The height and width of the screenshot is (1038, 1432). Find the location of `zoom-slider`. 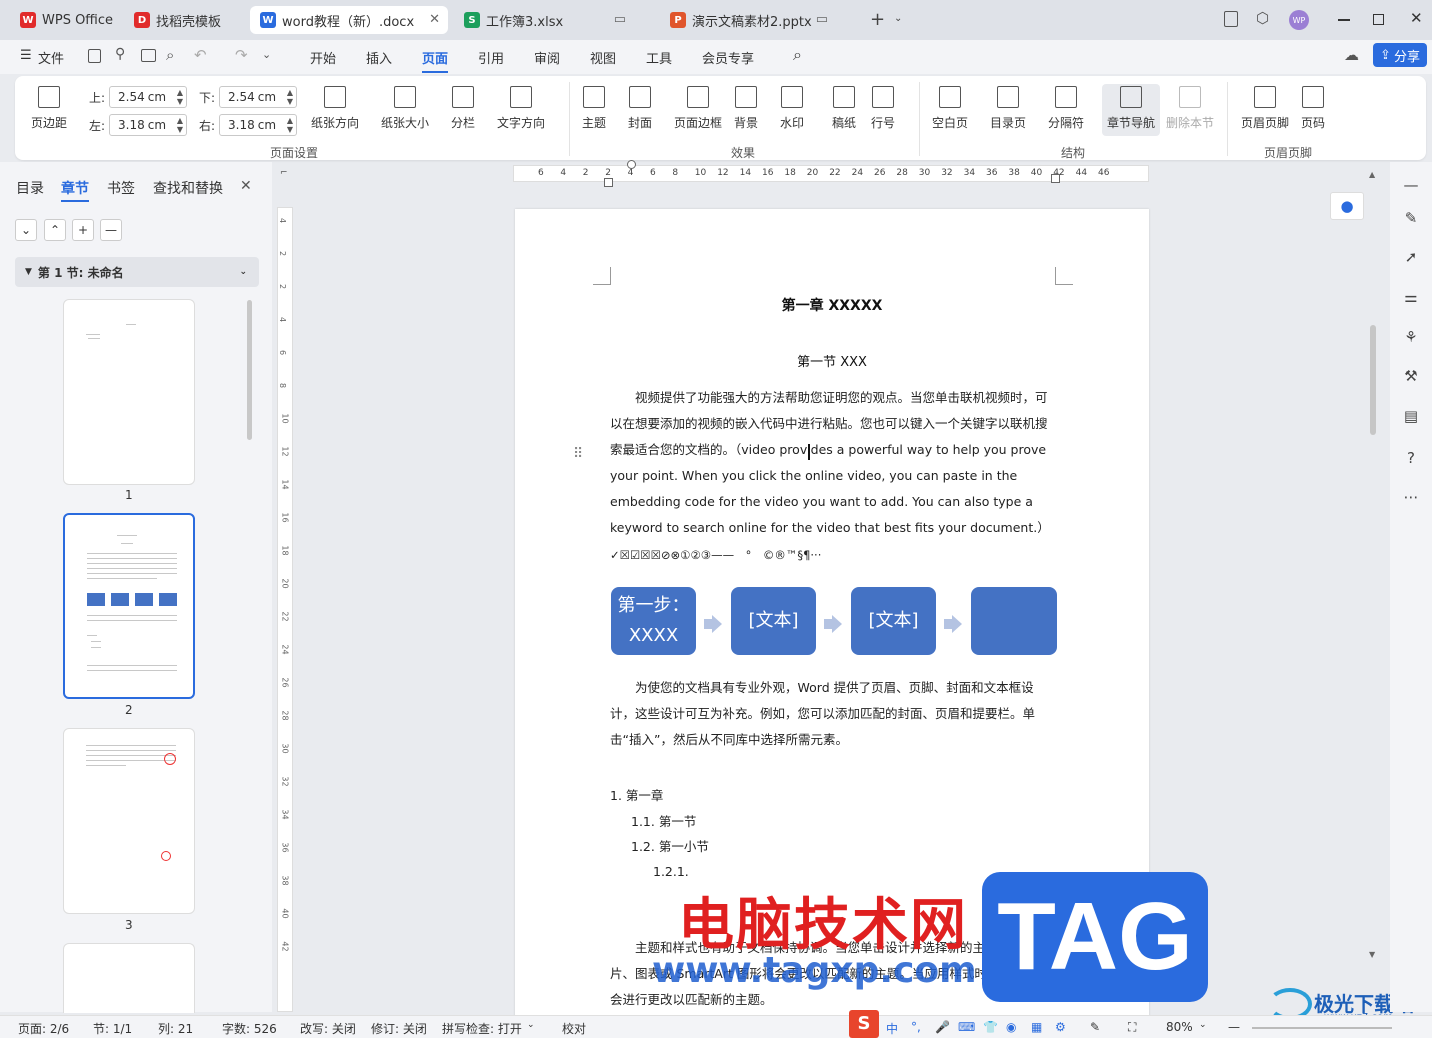

zoom-slider is located at coordinates (1322, 1028).